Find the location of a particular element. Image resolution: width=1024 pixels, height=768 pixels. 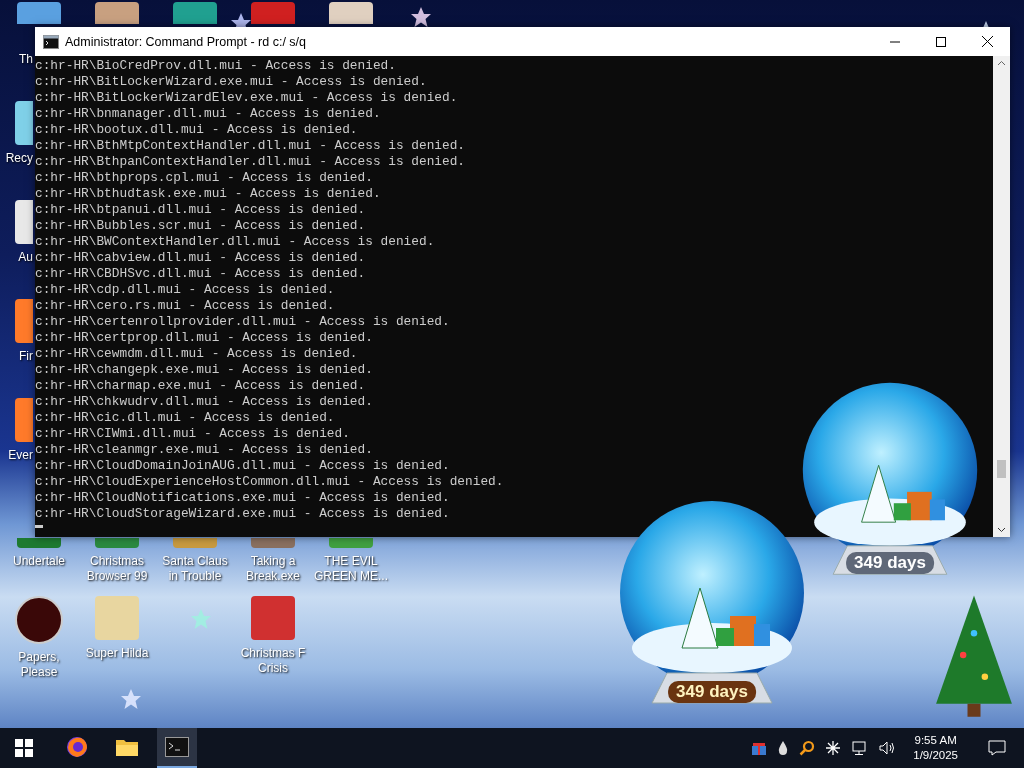

console-line: c:hr-HR\BitLockerWizard.exe.mui - Access is denied. is located at coordinates (231, 82).